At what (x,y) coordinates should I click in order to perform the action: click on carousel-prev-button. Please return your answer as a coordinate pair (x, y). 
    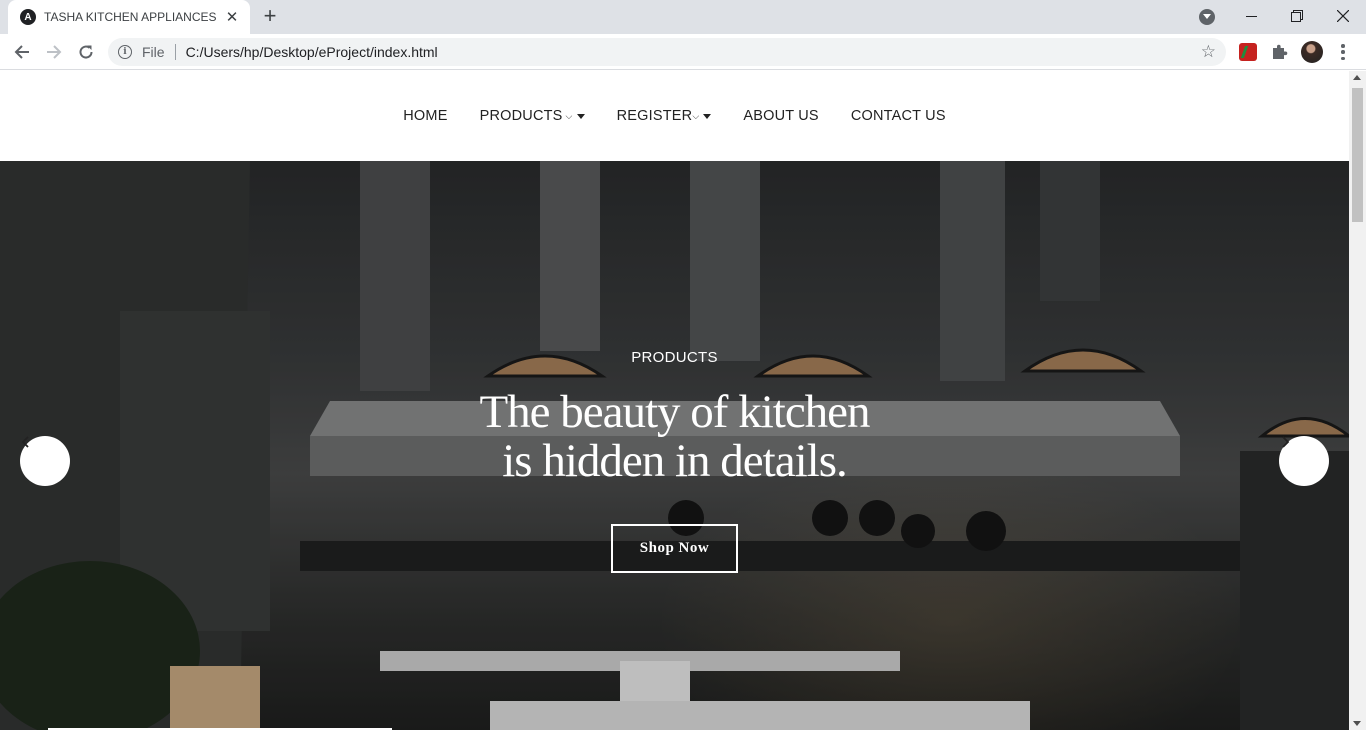
    Looking at the image, I should click on (45, 461).